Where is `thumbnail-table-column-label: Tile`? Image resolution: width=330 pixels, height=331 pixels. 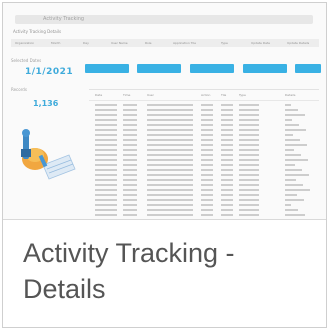 thumbnail-table-column-label: Tile is located at coordinates (224, 95).